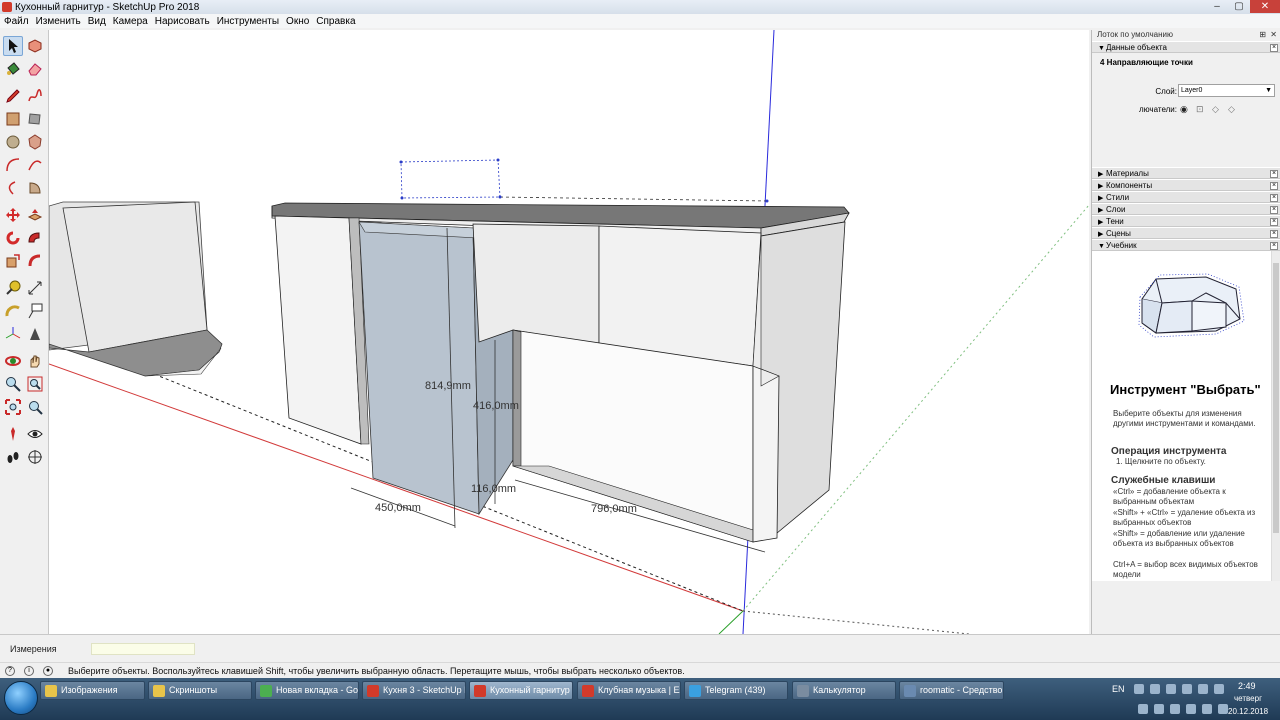 The width and height of the screenshot is (1280, 720). What do you see at coordinates (1273, 35) in the screenshot?
I see `close-icon: ✕` at bounding box center [1273, 35].